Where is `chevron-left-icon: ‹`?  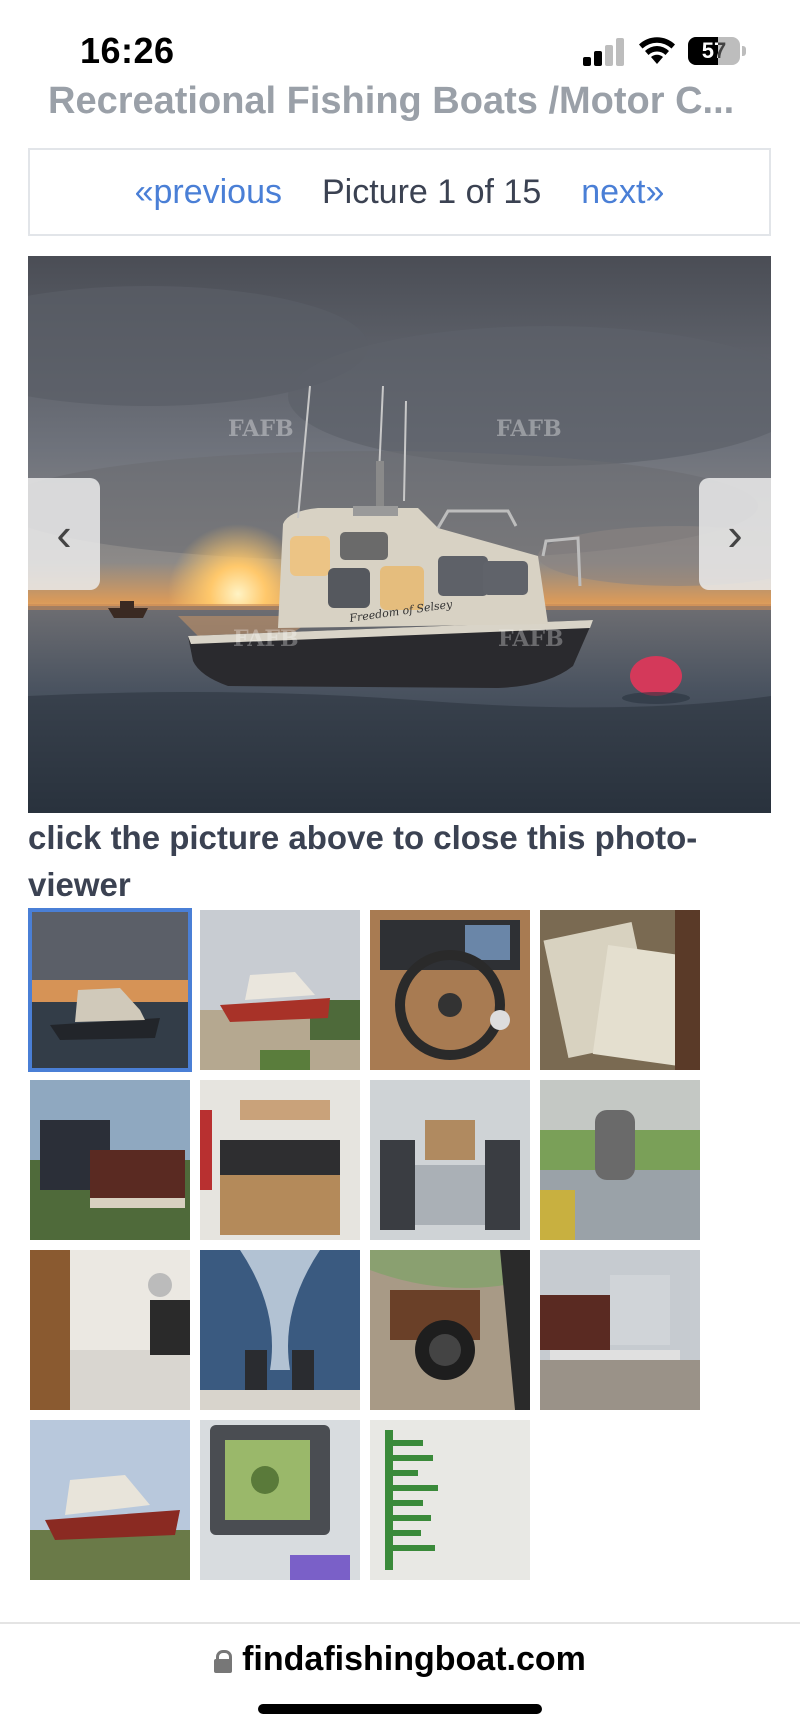
chevron-left-icon: ‹ is located at coordinates (64, 534).